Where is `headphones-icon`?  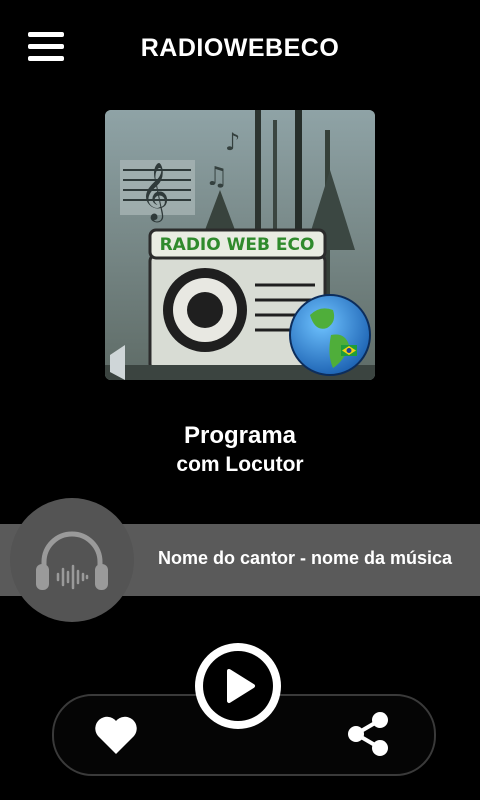
headphones-icon is located at coordinates (72, 560).